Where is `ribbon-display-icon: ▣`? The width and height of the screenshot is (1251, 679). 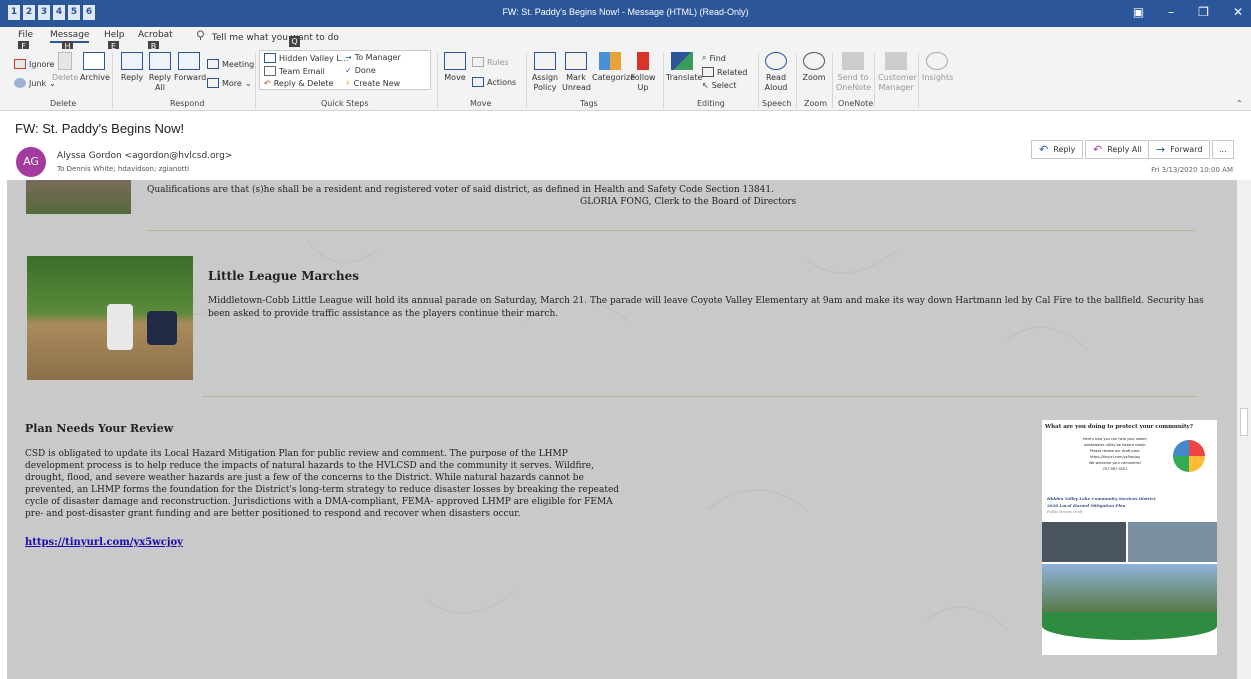
ribbon-display-icon: ▣ is located at coordinates (1138, 12).